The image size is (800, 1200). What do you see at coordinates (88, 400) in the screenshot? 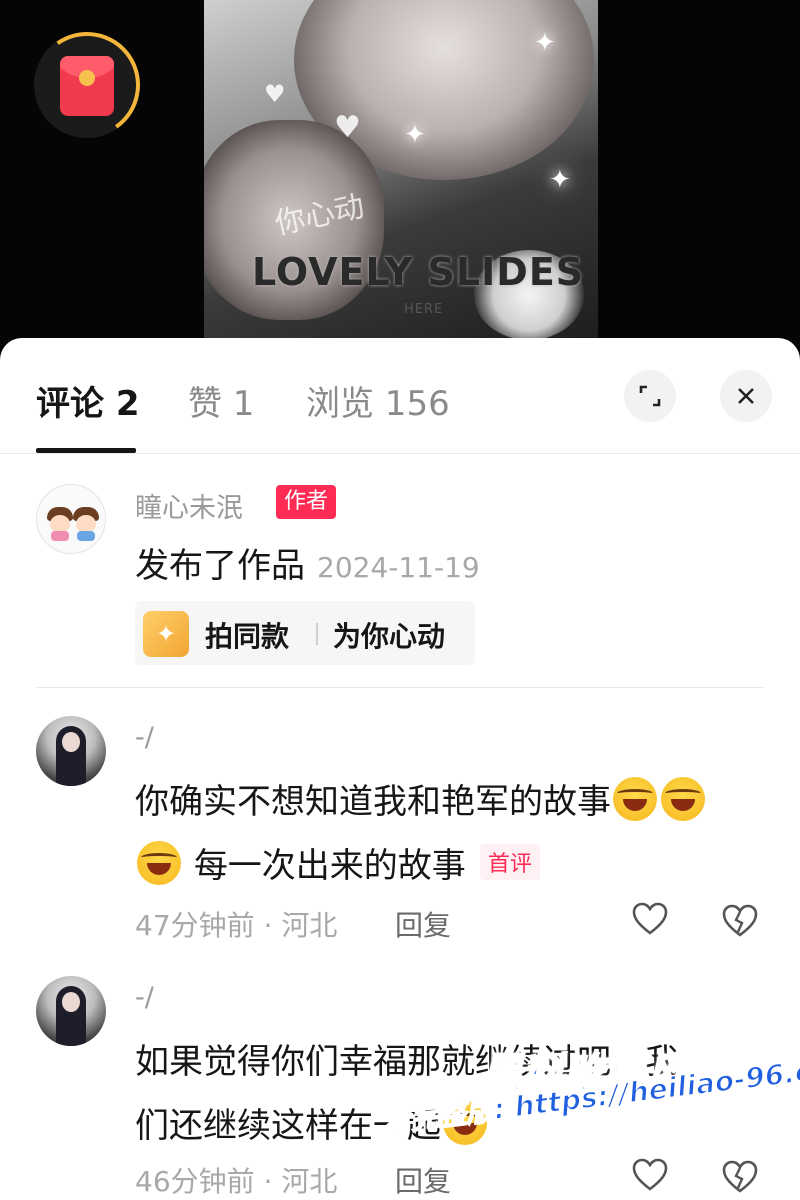
I see `tab-comments: 评论 2` at bounding box center [88, 400].